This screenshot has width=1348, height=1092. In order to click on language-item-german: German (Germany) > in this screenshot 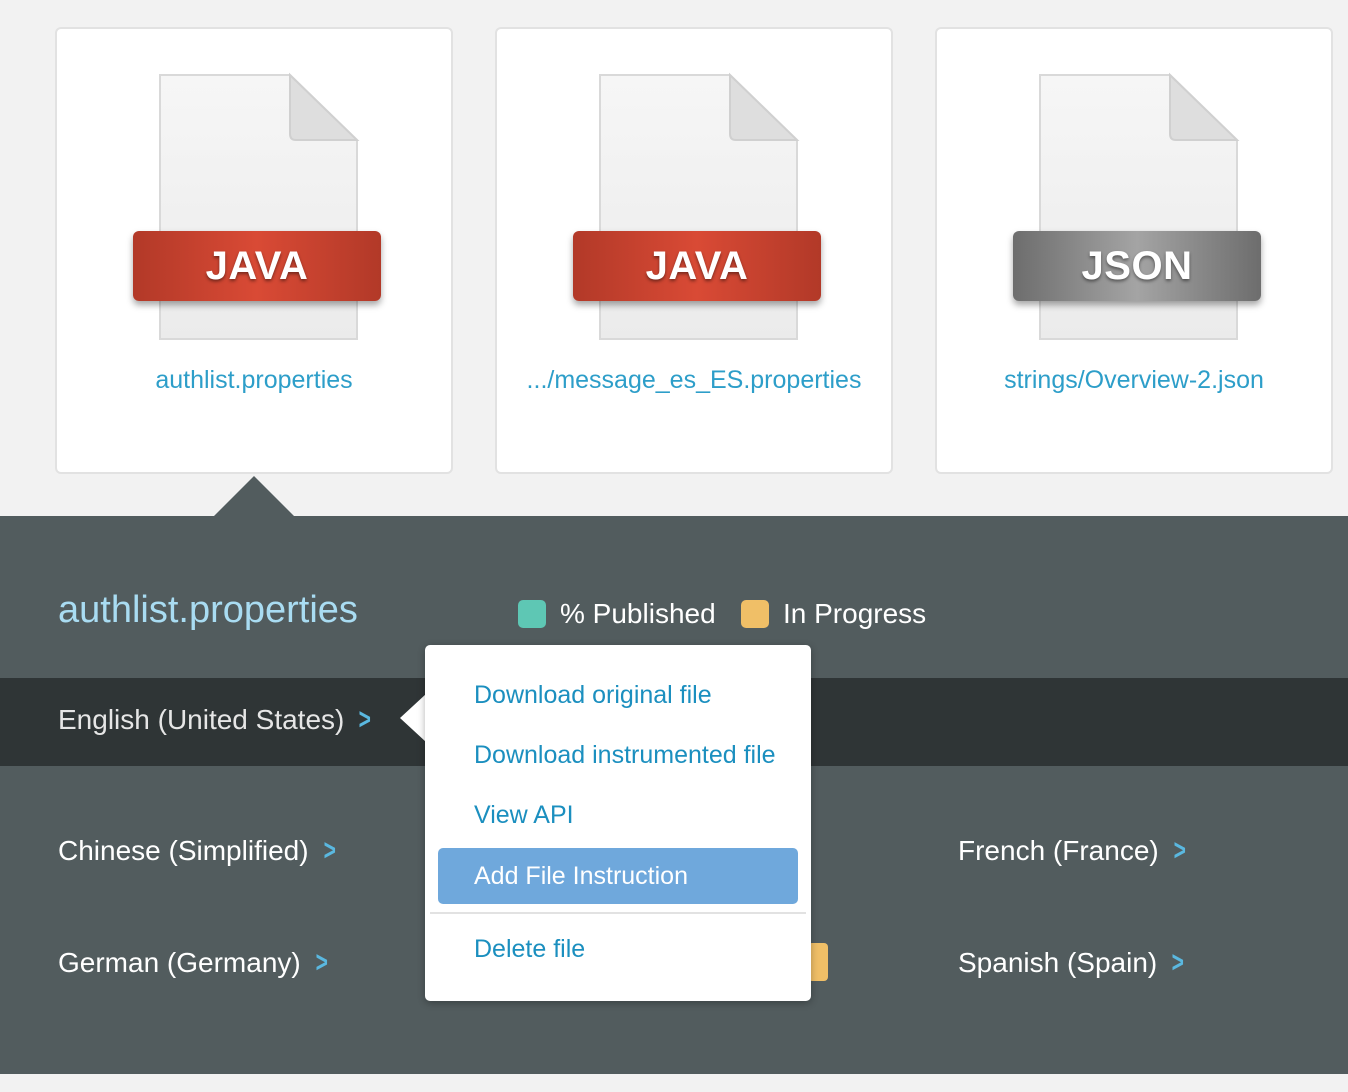, I will do `click(194, 963)`.